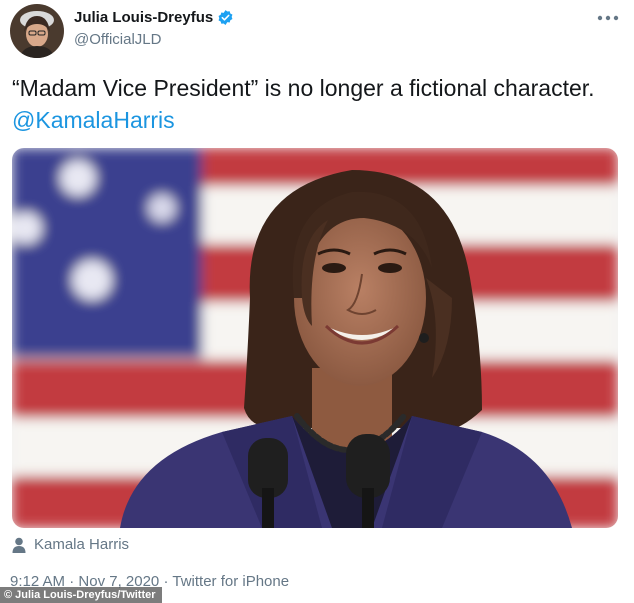 The image size is (634, 603). I want to click on tagged-user-name: Kamala Harris, so click(82, 544).